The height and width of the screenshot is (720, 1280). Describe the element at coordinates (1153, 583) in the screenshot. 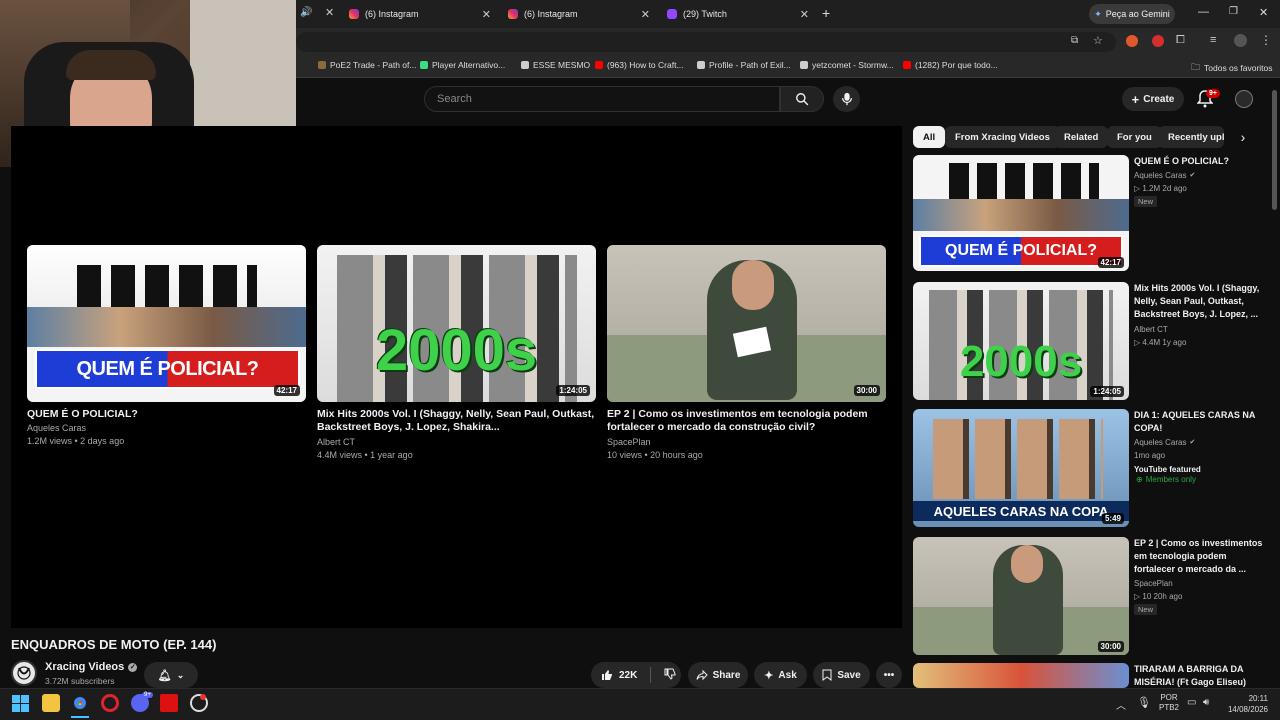

I see `related-channel: SpacePlan` at that location.